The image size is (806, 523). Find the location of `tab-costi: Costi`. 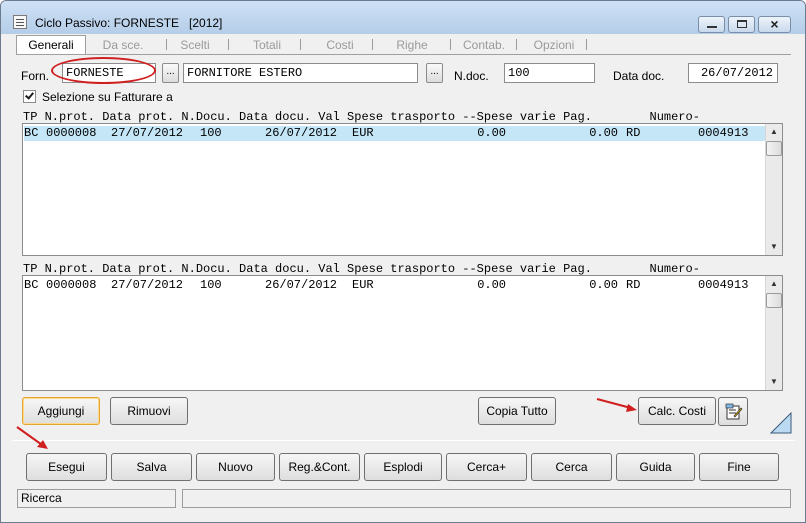

tab-costi: Costi is located at coordinates (340, 46).